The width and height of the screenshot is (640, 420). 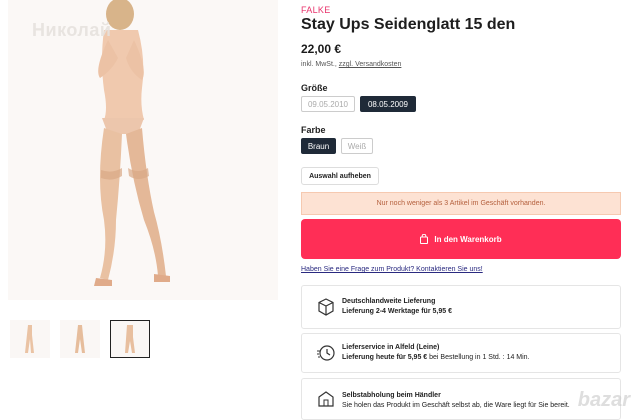 I want to click on delivery-detail-rest: bei Bestellung in 1 Std. : 14 Min., so click(x=478, y=357).